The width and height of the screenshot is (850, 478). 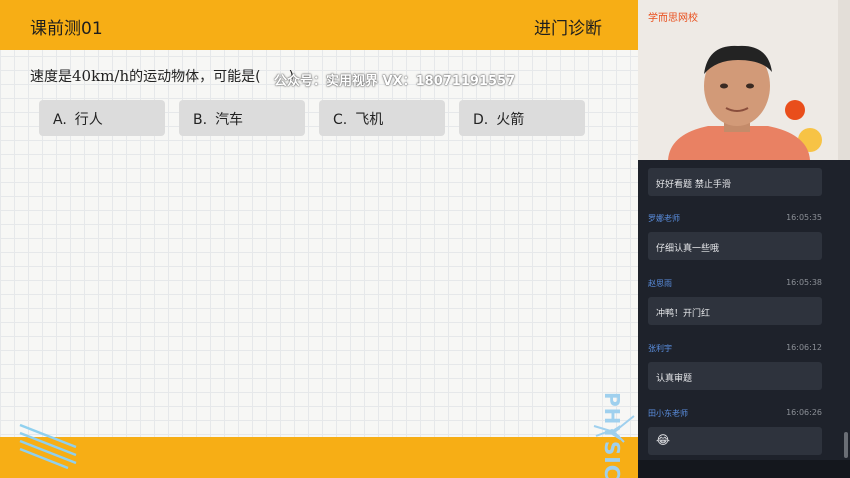 What do you see at coordinates (735, 283) in the screenshot?
I see `chat-message-meta: 赵思雨 16:05:38` at bounding box center [735, 283].